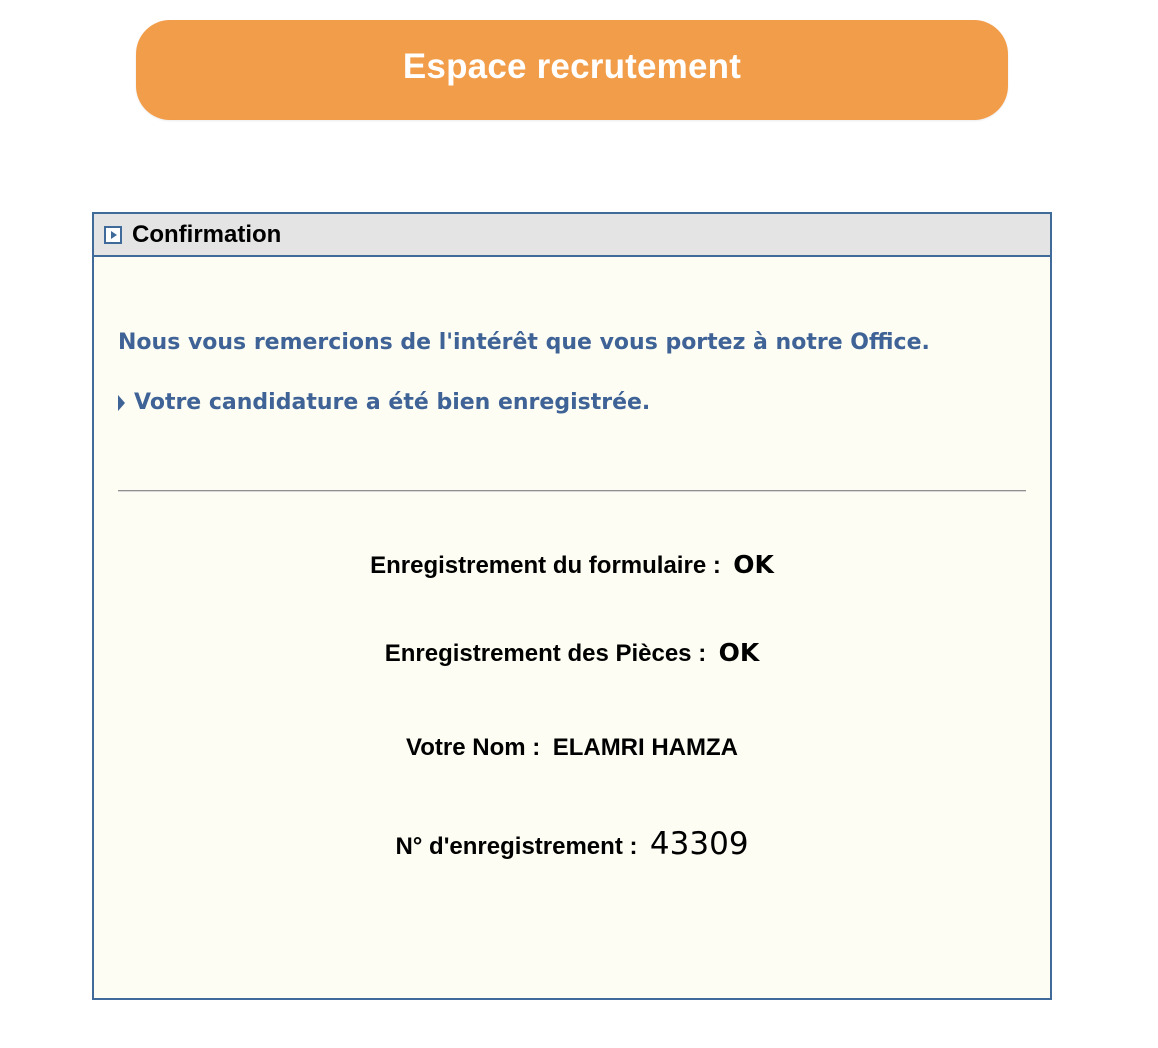  What do you see at coordinates (516, 846) in the screenshot?
I see `registration-number-label: N° d'enregistrement :` at bounding box center [516, 846].